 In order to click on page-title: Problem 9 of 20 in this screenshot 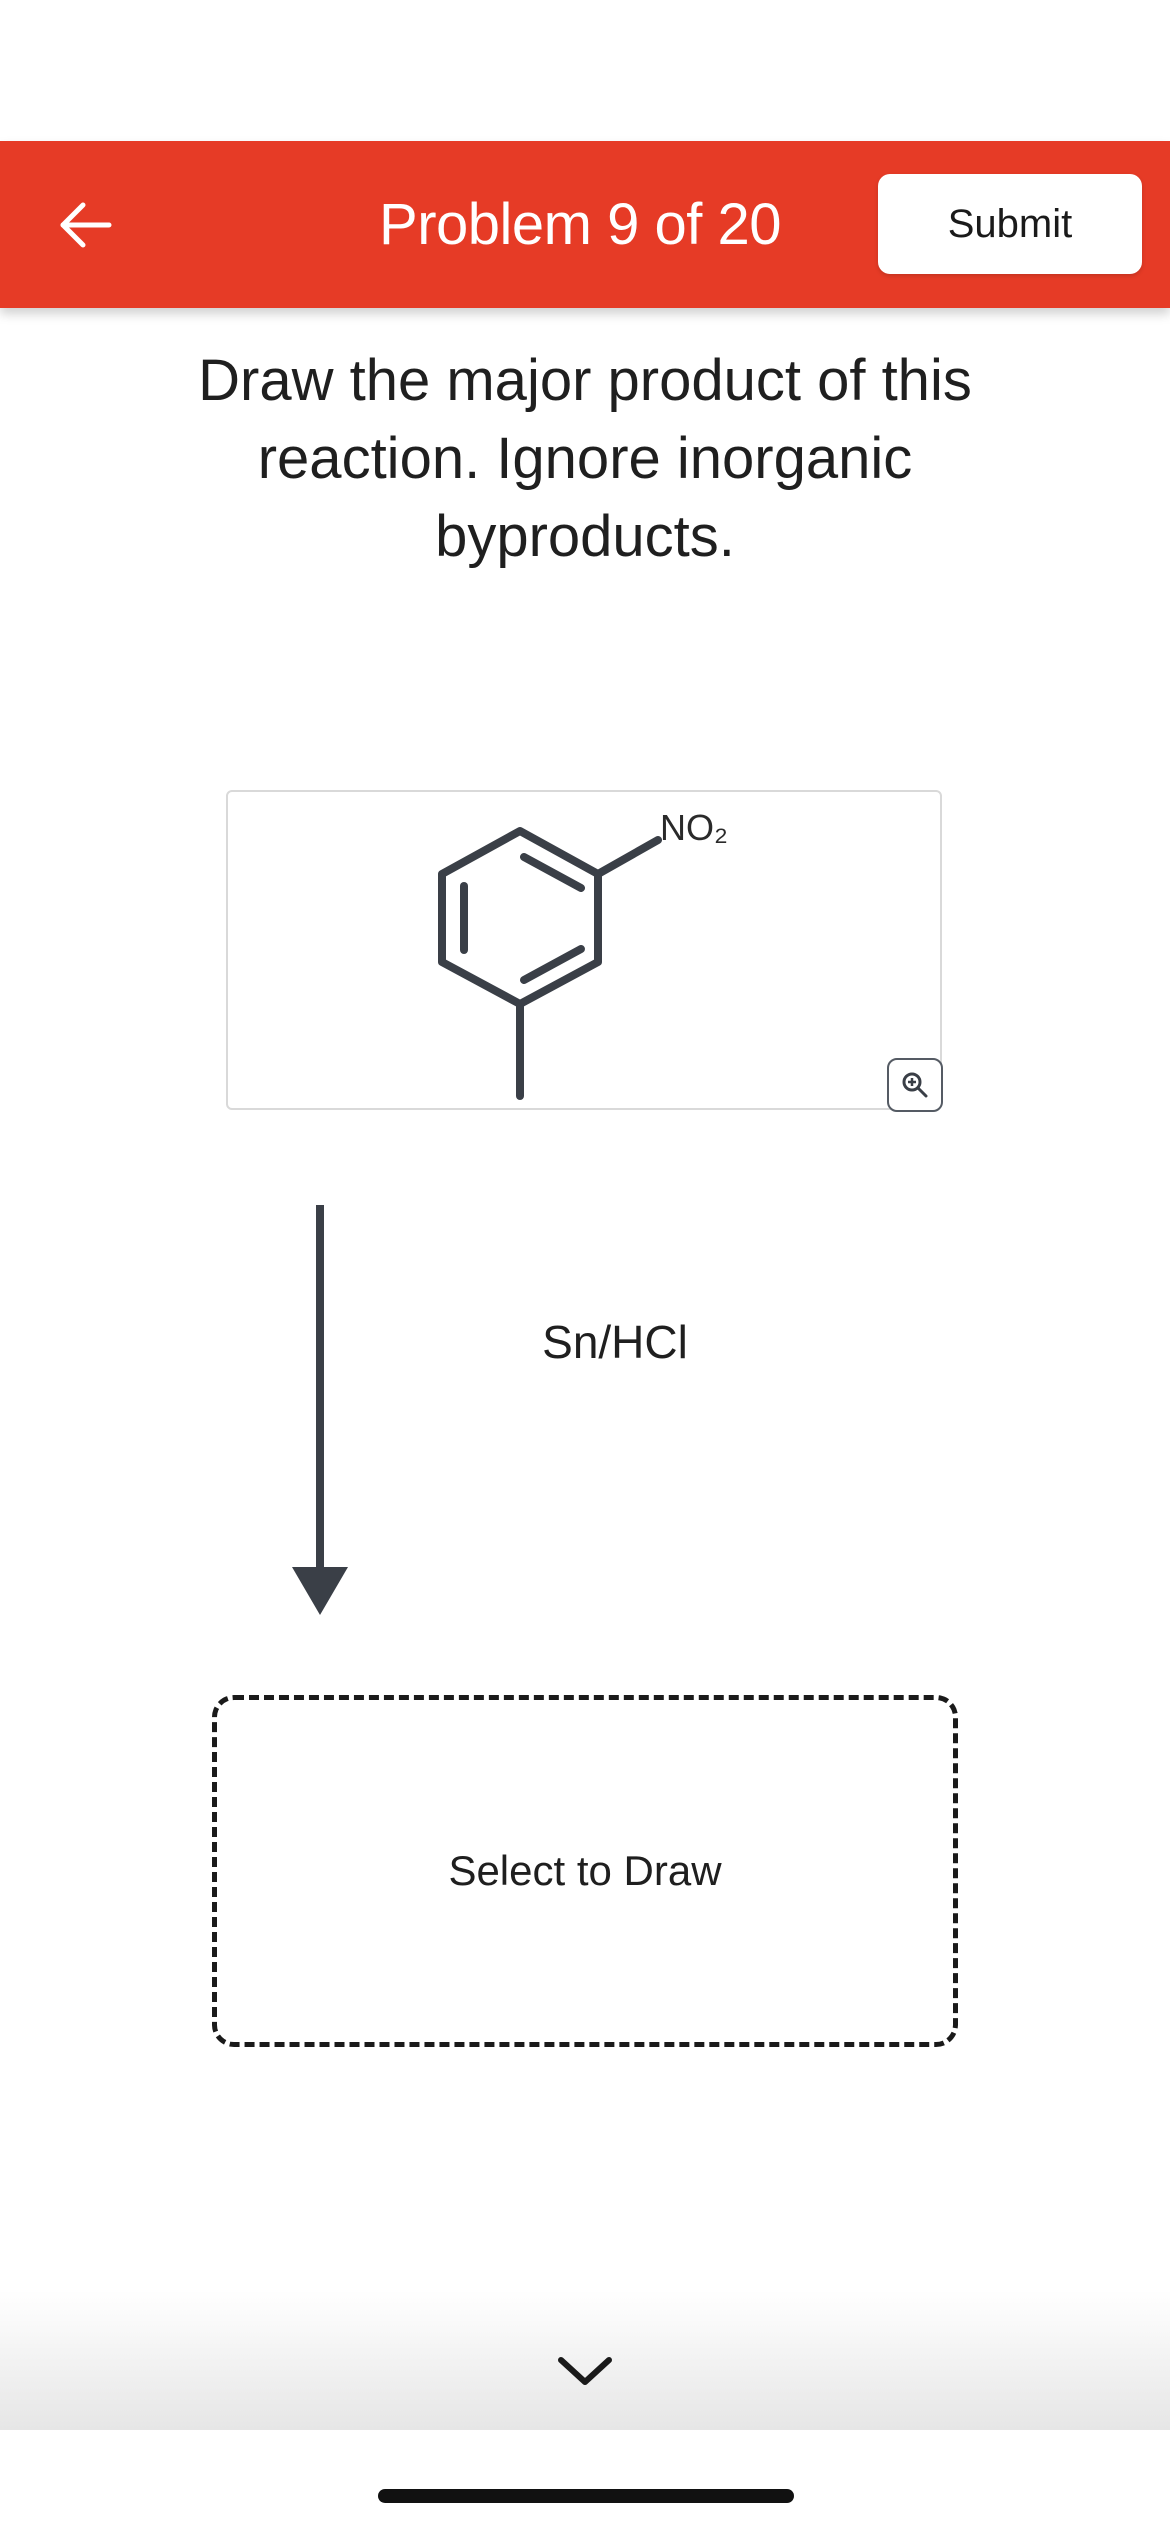, I will do `click(580, 224)`.